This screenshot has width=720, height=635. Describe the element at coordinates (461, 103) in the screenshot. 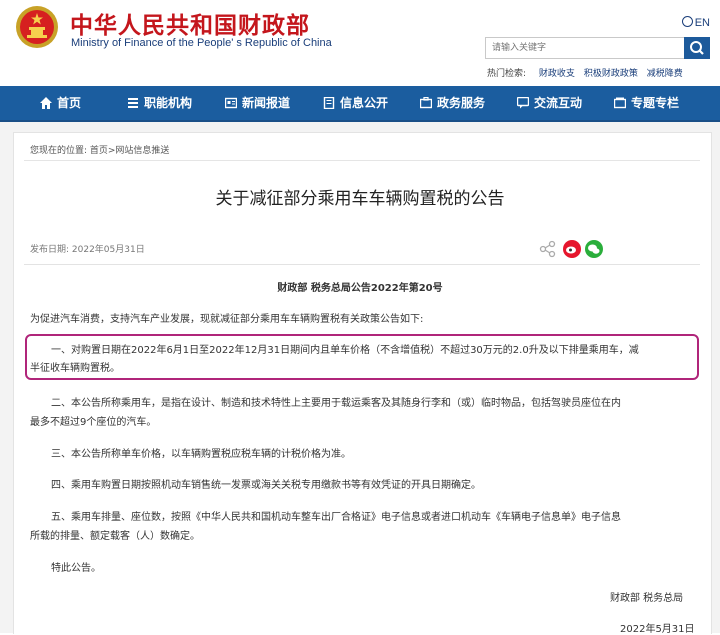

I see `nav-label: 政务服务` at that location.